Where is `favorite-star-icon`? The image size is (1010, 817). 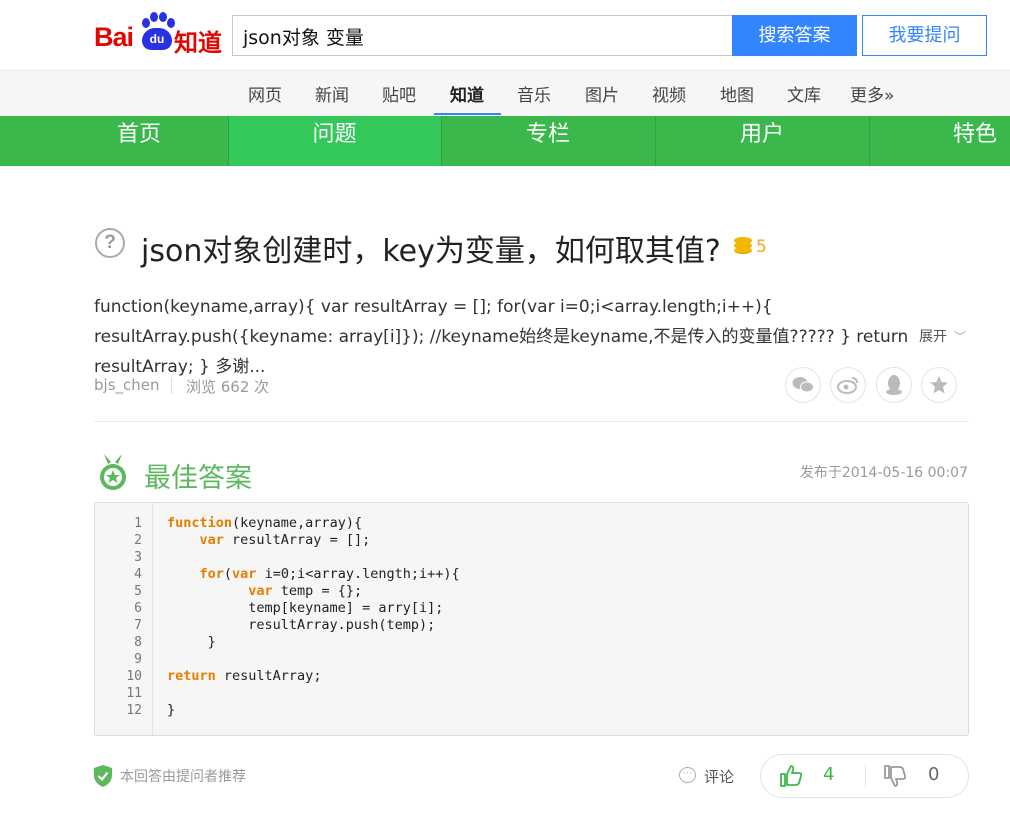 favorite-star-icon is located at coordinates (939, 385).